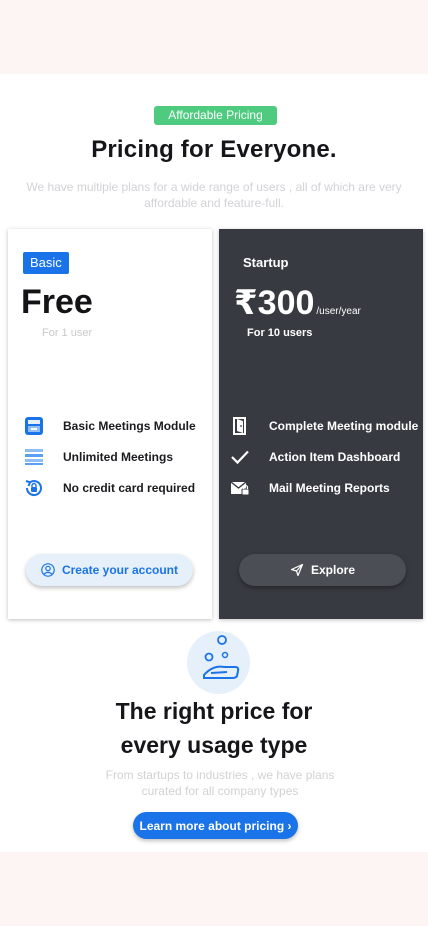  What do you see at coordinates (129, 488) in the screenshot?
I see `feature-label: No credit card required` at bounding box center [129, 488].